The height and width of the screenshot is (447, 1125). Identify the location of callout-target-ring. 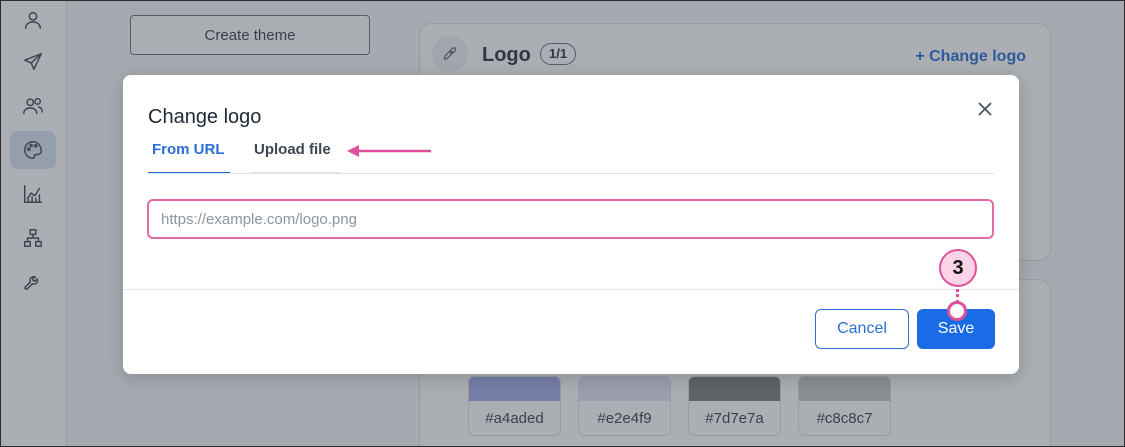
(957, 311).